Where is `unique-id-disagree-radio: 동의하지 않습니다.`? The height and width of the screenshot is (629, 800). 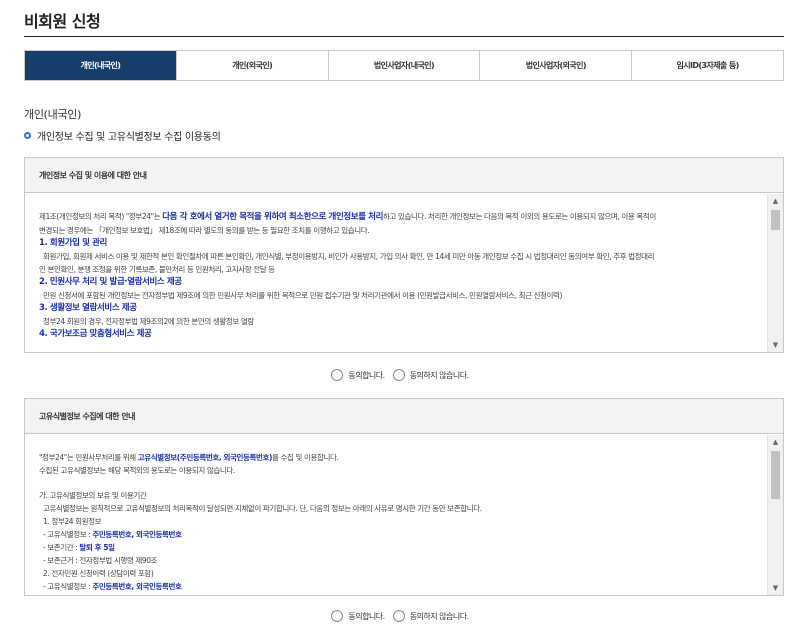
unique-id-disagree-radio: 동의하지 않습니다. is located at coordinates (430, 616).